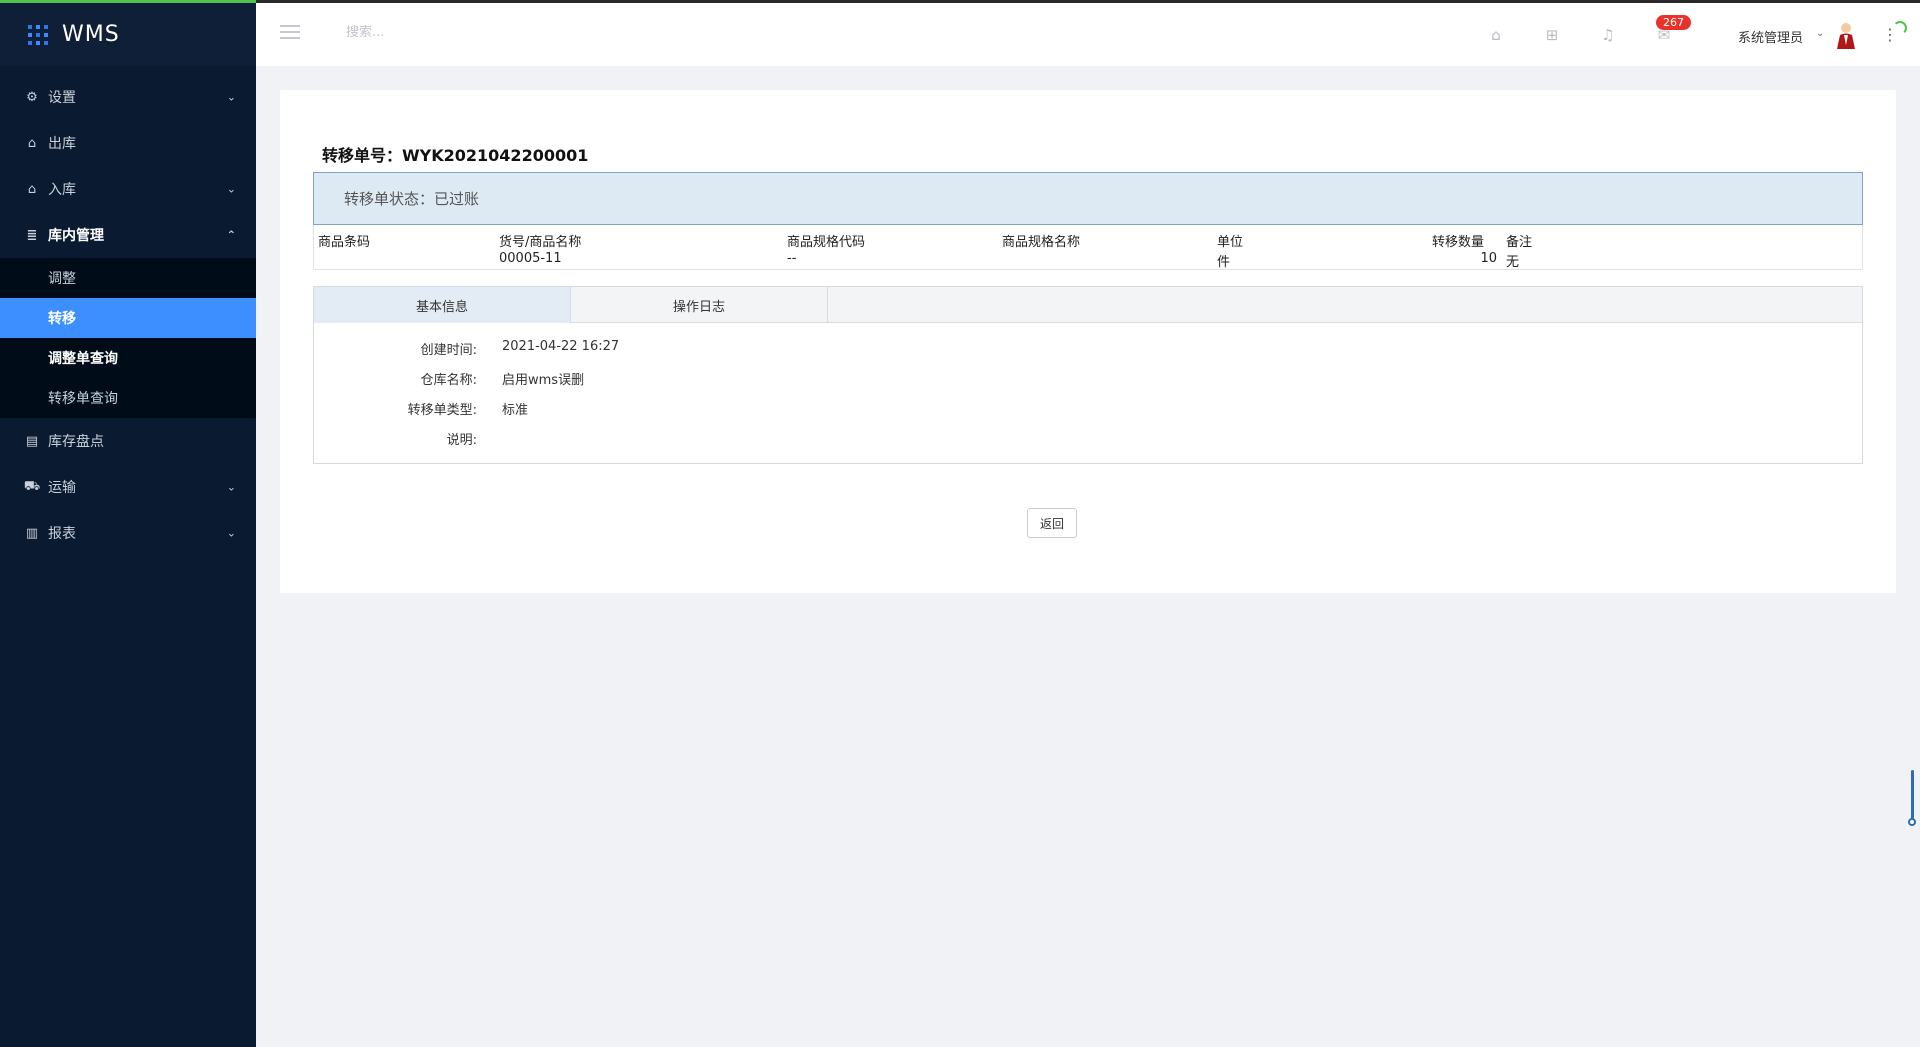  I want to click on top-header: ⌂ ⊞ ♫ ✉ 267 系统管理员 ⌄ ⋮, so click(1088, 33).